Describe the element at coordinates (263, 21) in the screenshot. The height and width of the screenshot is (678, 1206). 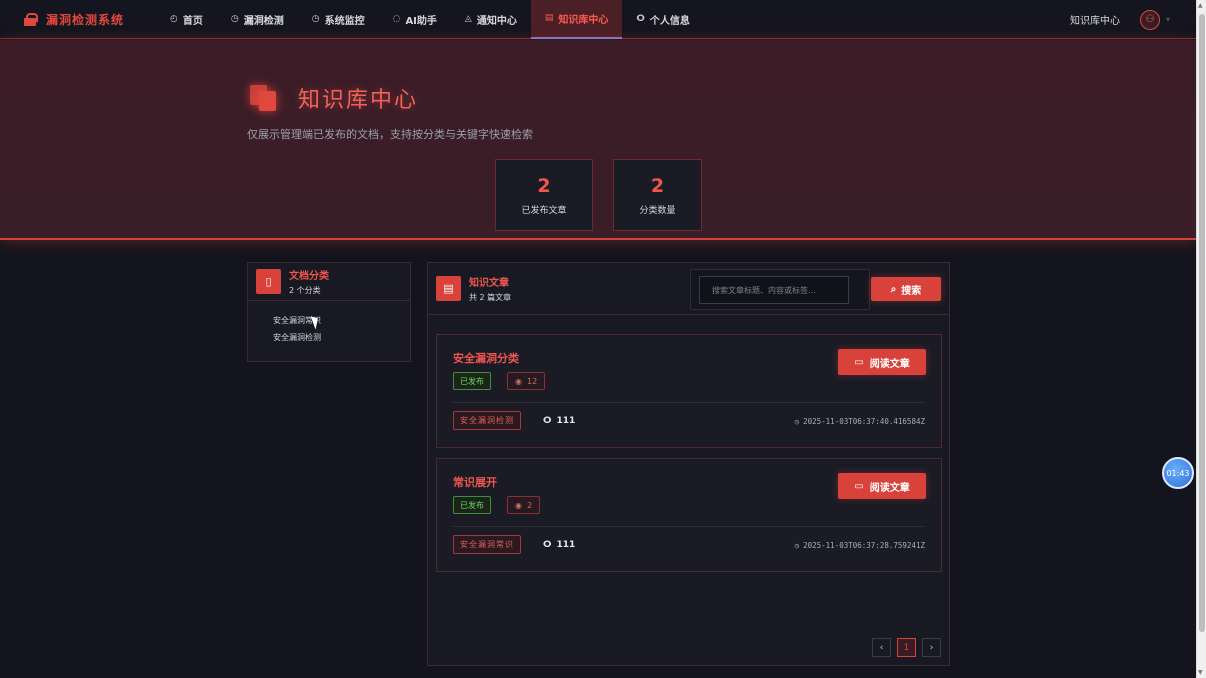
I see `nav-label: 漏洞检测` at that location.